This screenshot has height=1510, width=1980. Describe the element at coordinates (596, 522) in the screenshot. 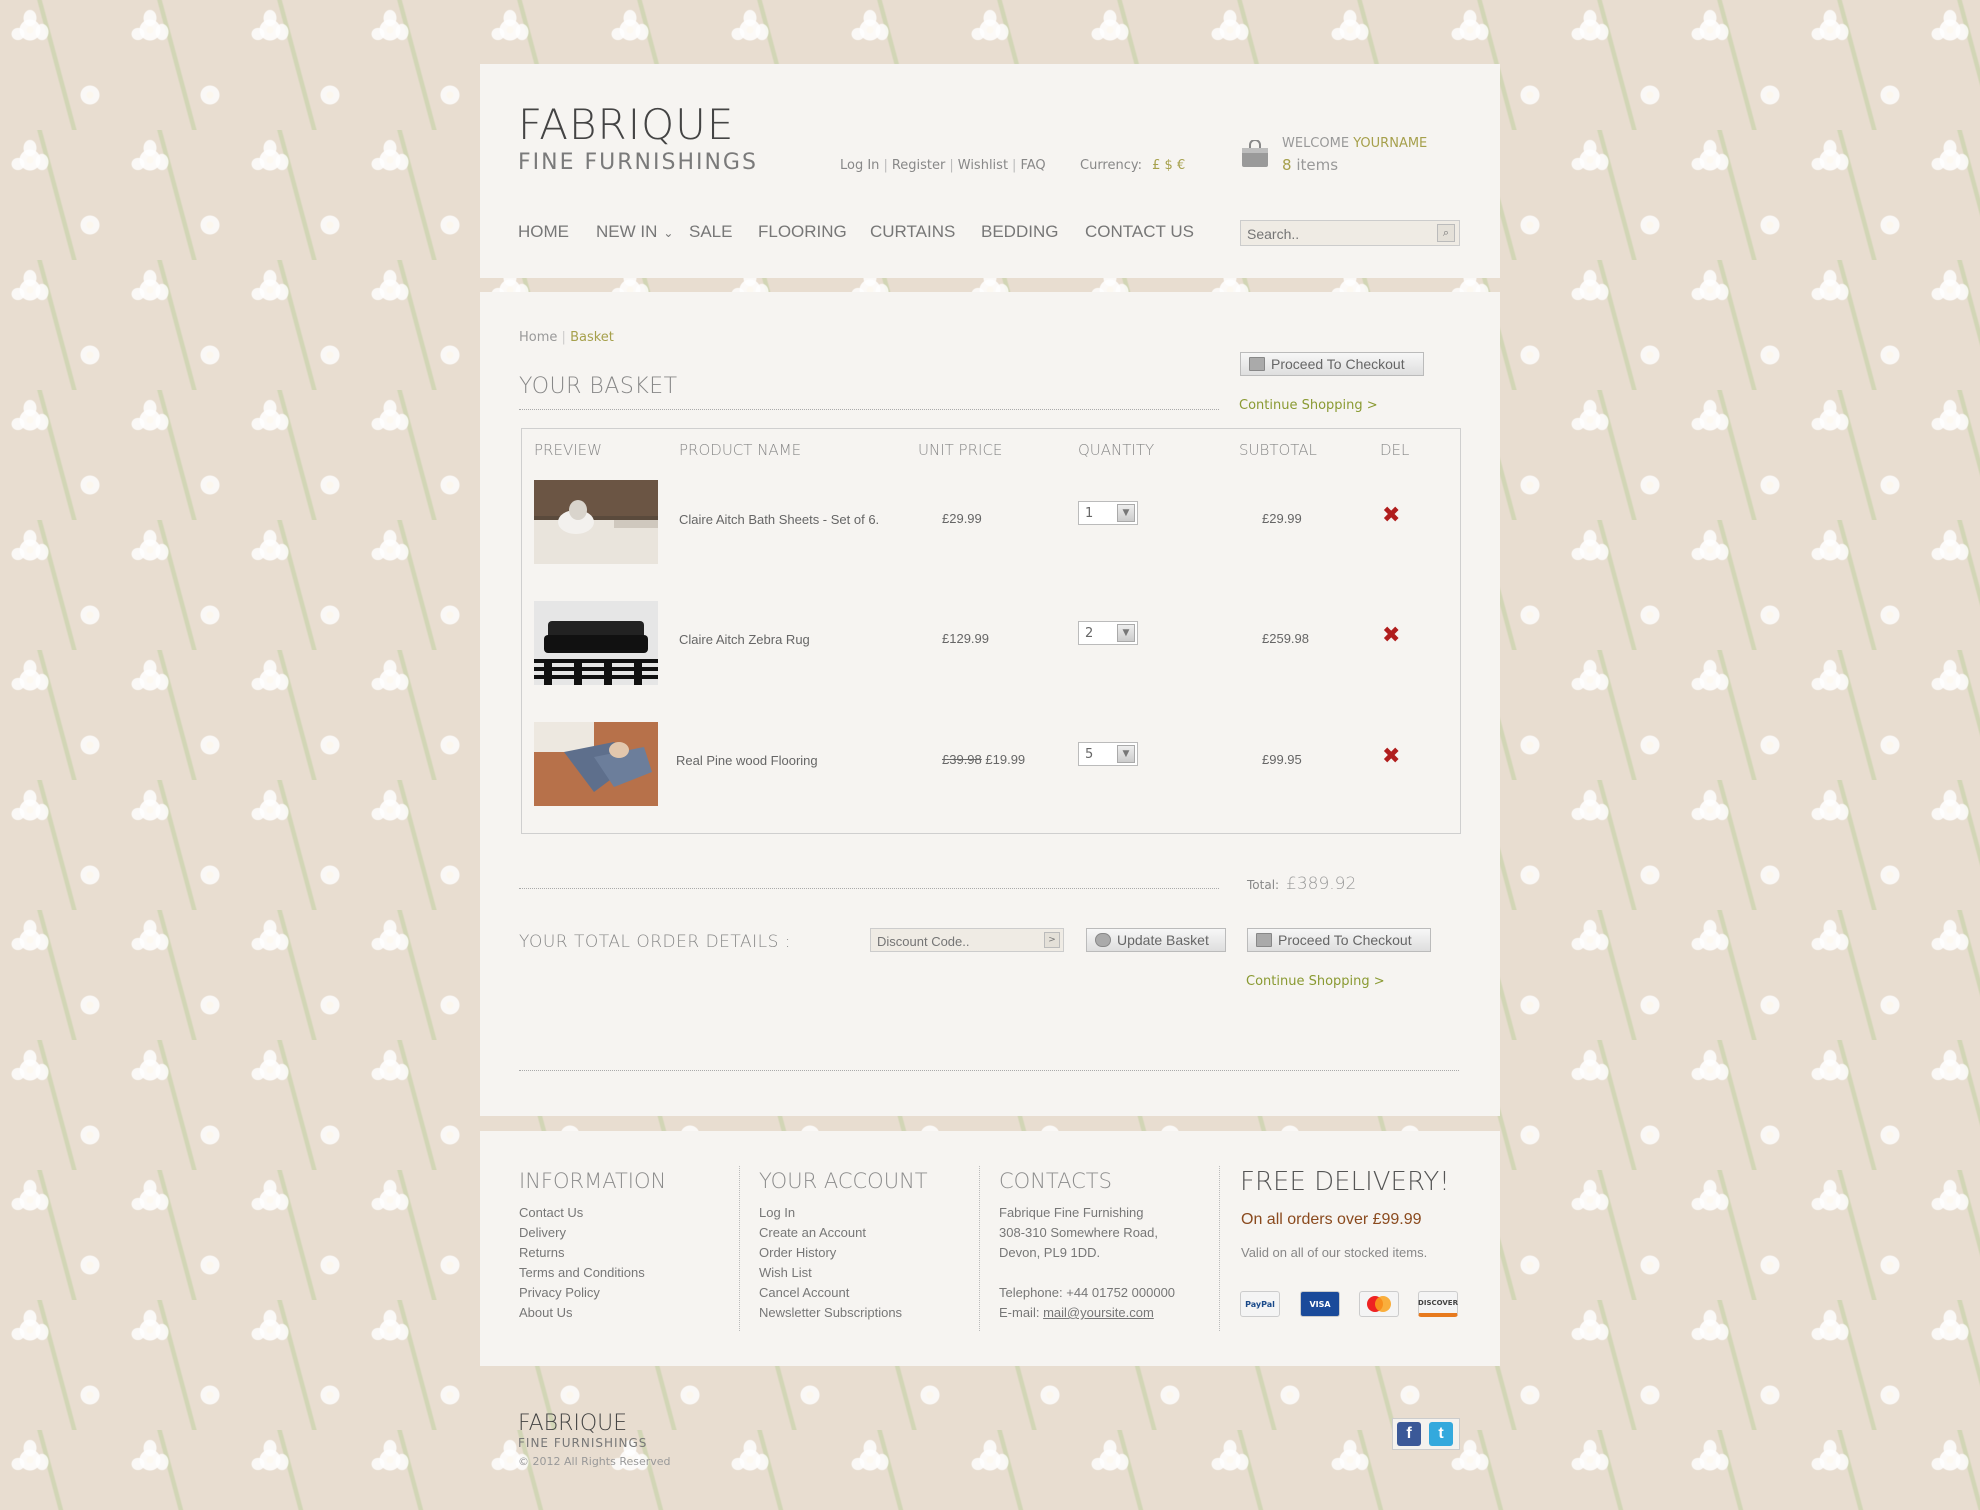

I see `product-image-towels` at that location.